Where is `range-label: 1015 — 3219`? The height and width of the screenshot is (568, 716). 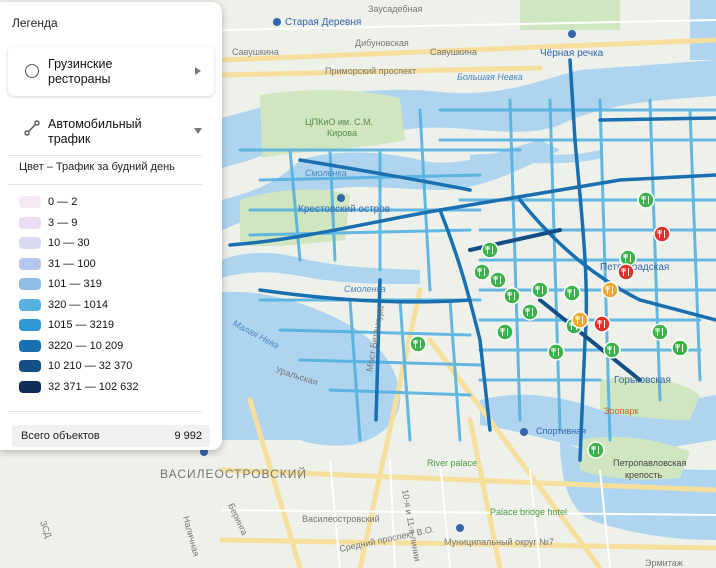
range-label: 1015 — 3219 is located at coordinates (81, 325).